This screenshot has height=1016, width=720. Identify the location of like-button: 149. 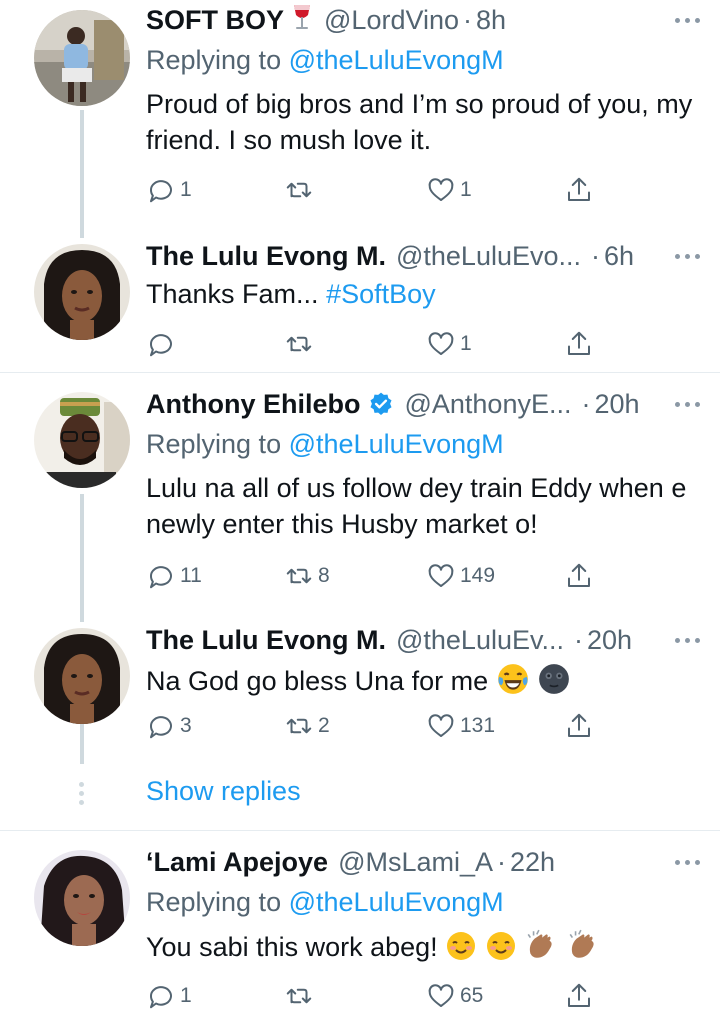
(460, 576).